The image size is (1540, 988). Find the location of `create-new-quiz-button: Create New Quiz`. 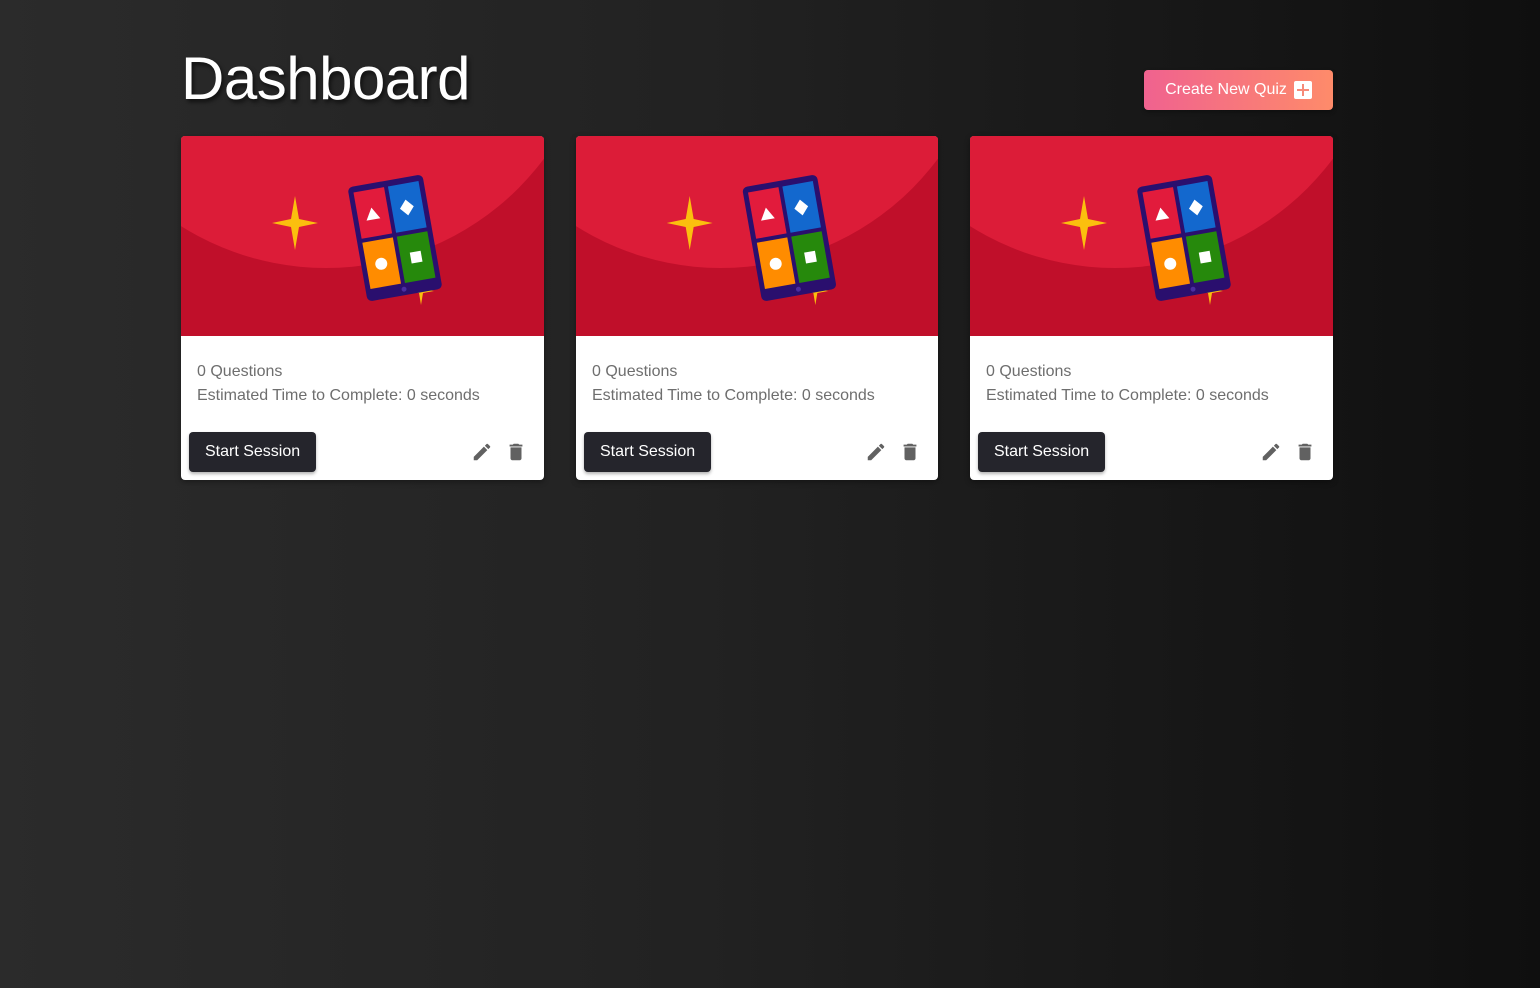

create-new-quiz-button: Create New Quiz is located at coordinates (1238, 90).